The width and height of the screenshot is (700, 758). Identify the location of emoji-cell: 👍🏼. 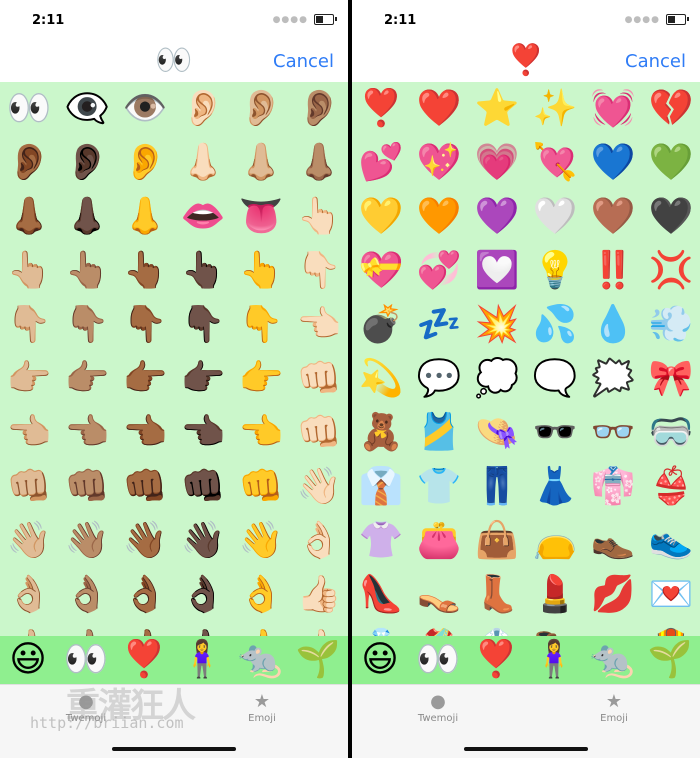
(29, 629).